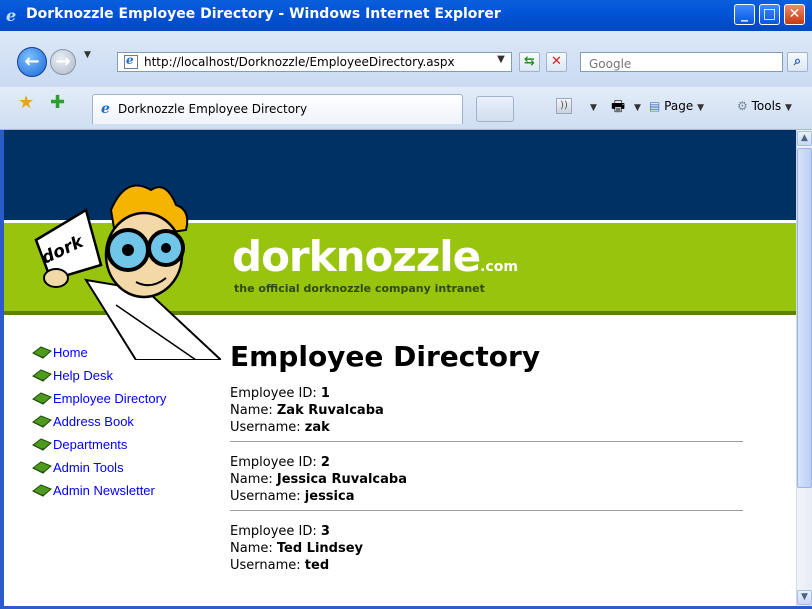 Image resolution: width=812 pixels, height=609 pixels. What do you see at coordinates (341, 479) in the screenshot?
I see `employee-name-value: Jessica Ruvalcaba` at bounding box center [341, 479].